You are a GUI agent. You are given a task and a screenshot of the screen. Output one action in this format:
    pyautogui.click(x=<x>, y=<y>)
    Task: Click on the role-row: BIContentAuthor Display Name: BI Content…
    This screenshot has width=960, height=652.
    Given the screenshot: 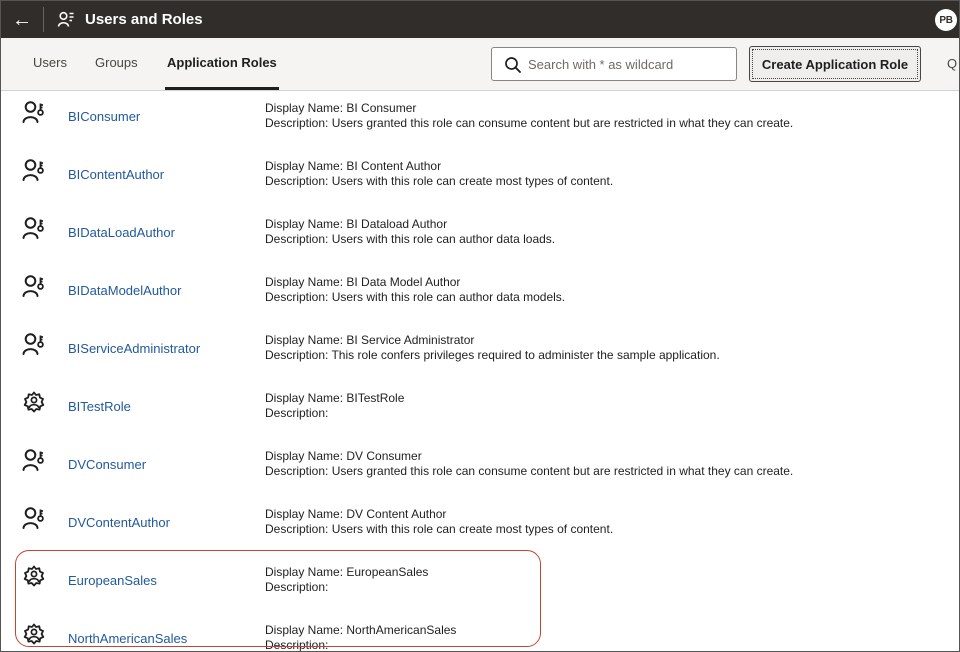 What is the action you would take?
    pyautogui.click(x=480, y=178)
    